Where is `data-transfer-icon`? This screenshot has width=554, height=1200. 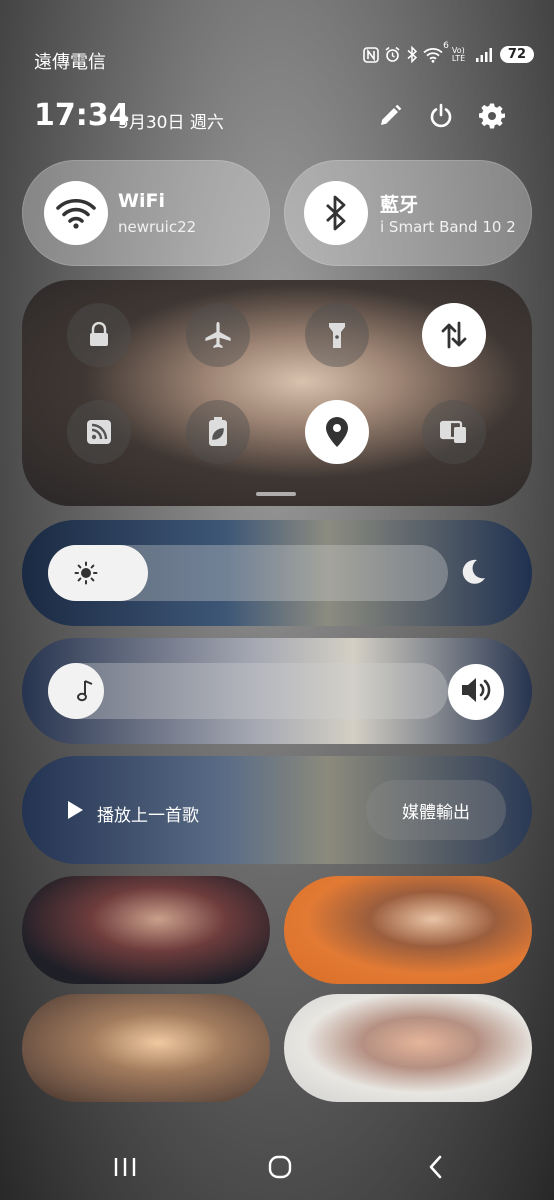
data-transfer-icon is located at coordinates (454, 335).